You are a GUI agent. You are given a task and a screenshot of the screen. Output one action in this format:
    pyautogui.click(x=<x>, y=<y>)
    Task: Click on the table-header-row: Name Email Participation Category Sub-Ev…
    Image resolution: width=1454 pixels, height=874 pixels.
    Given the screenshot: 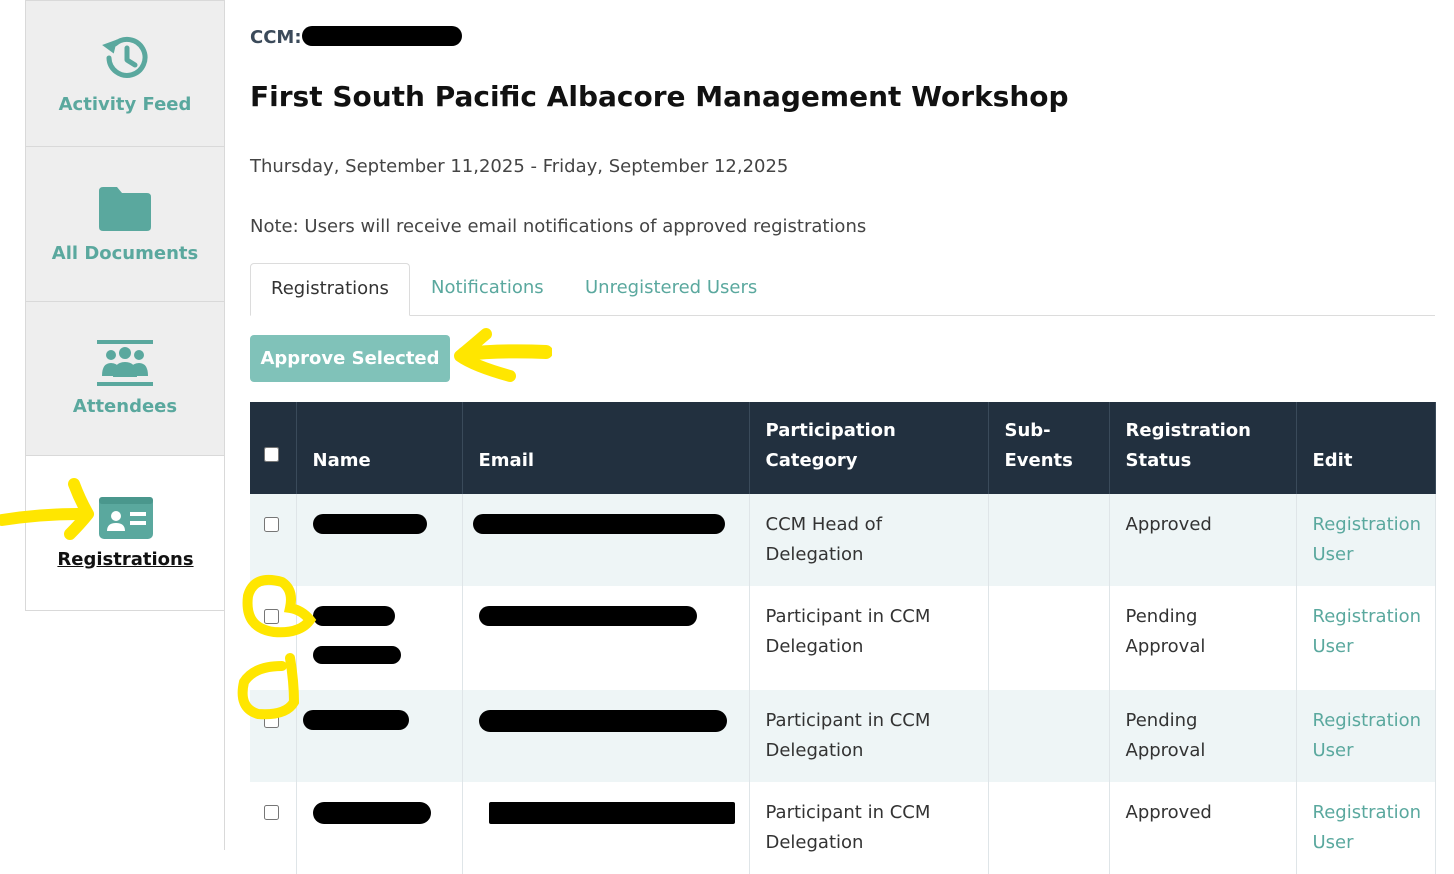 What is the action you would take?
    pyautogui.click(x=843, y=448)
    